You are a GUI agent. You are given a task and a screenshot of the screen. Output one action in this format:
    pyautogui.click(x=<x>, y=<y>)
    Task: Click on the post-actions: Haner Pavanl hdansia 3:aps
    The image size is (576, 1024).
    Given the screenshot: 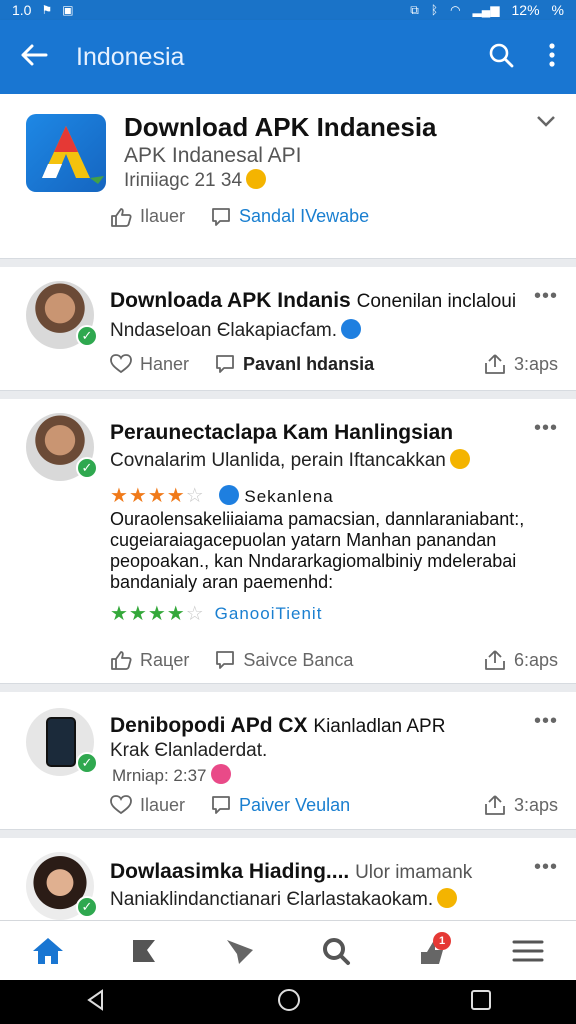 What is the action you would take?
    pyautogui.click(x=334, y=364)
    